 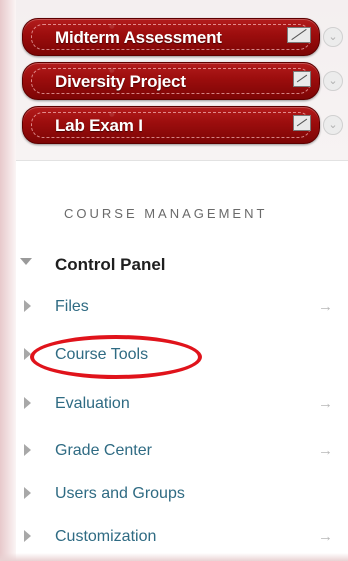 What do you see at coordinates (116, 357) in the screenshot?
I see `highlight-oval` at bounding box center [116, 357].